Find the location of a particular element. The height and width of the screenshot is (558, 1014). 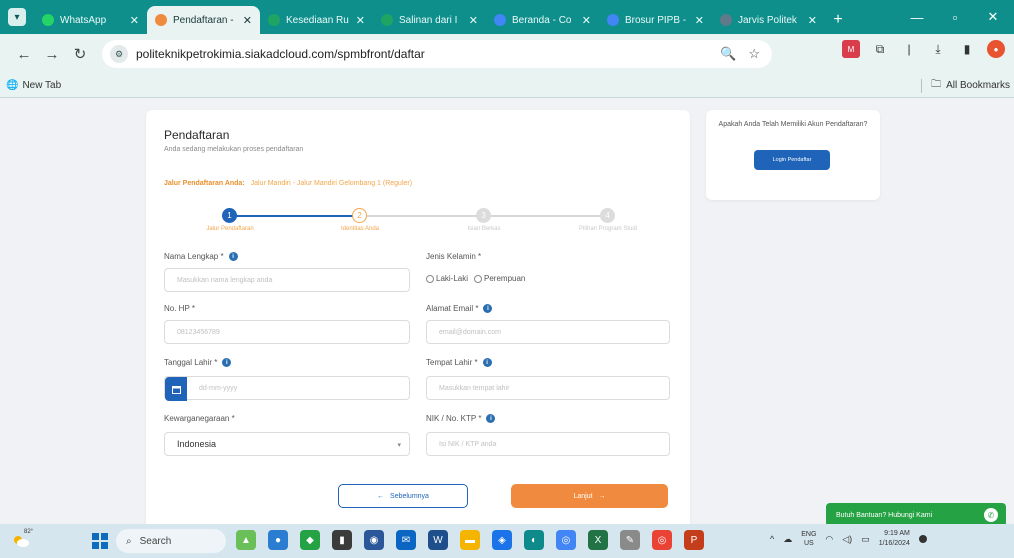

taskbar-apps: ▲ ● ◆ ▮ ◉ ✉ W ▬ ◈ ◐ ◎ X ✎ ◎ P is located at coordinates (470, 540).